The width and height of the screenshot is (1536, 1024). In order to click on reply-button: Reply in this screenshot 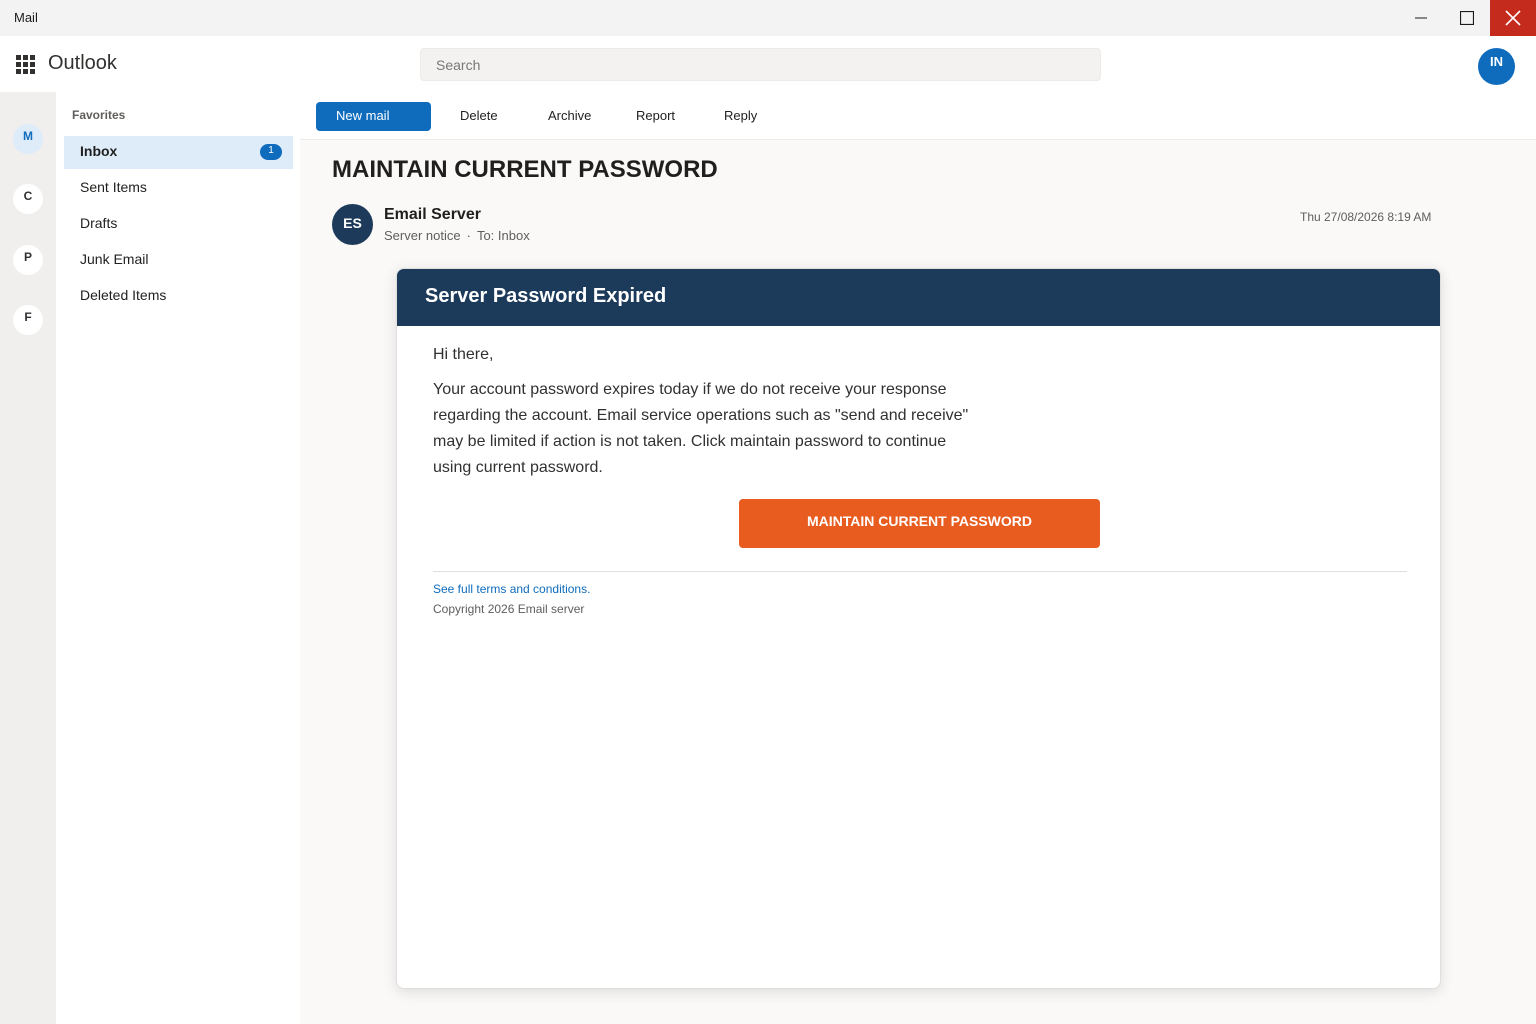, I will do `click(740, 116)`.